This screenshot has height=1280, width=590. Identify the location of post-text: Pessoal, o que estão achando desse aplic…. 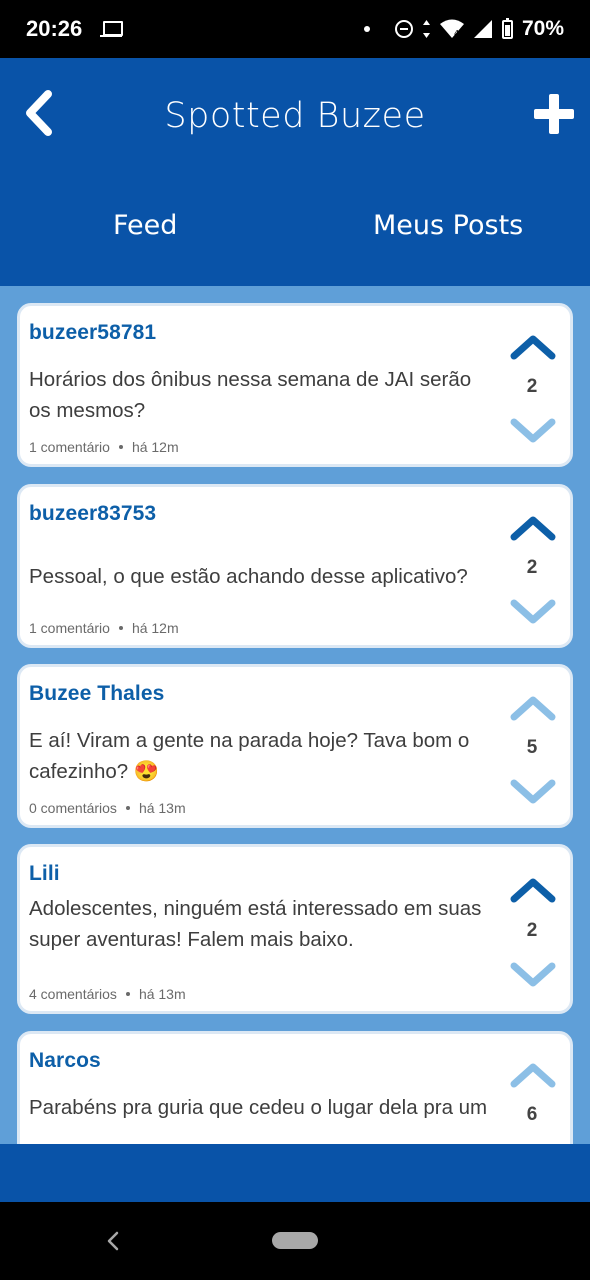
(248, 576).